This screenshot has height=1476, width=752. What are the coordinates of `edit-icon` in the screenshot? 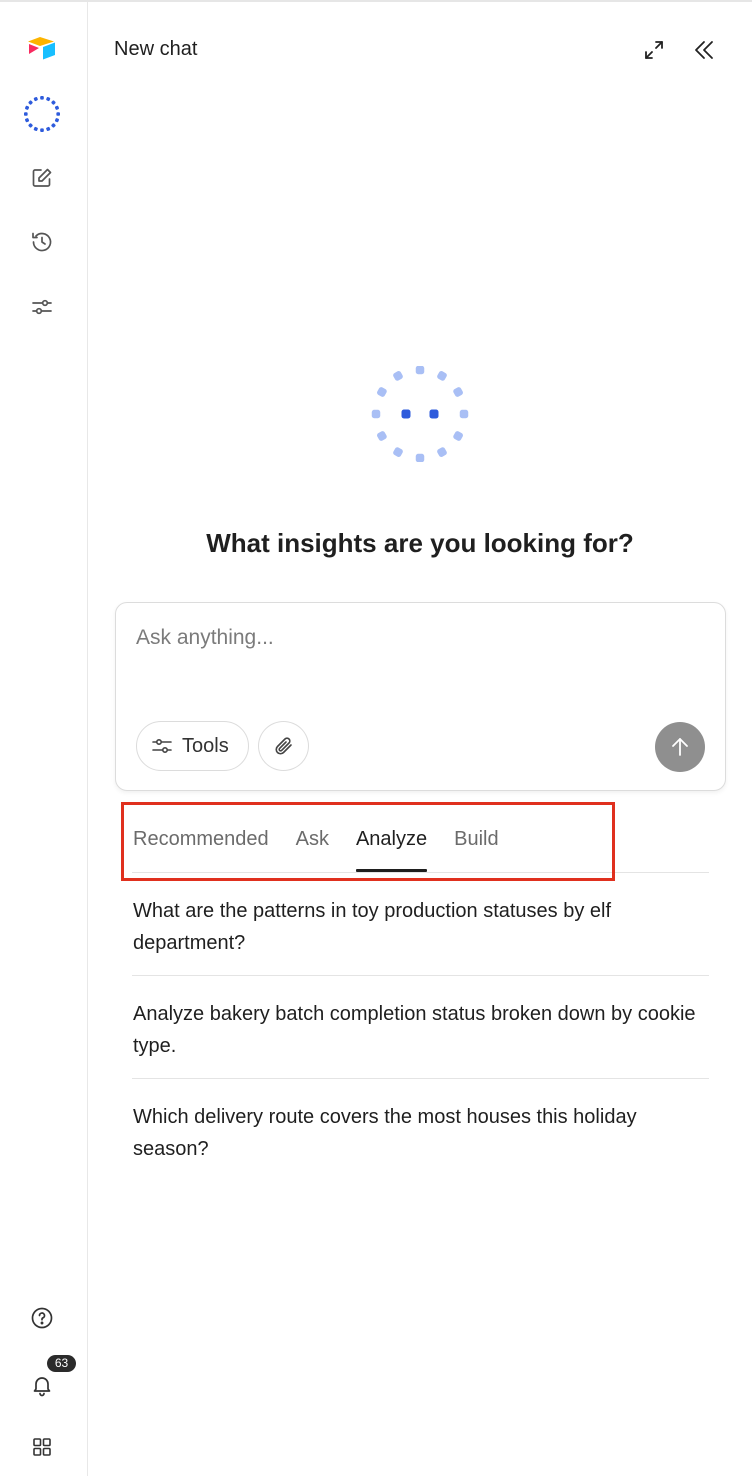 It's located at (42, 178).